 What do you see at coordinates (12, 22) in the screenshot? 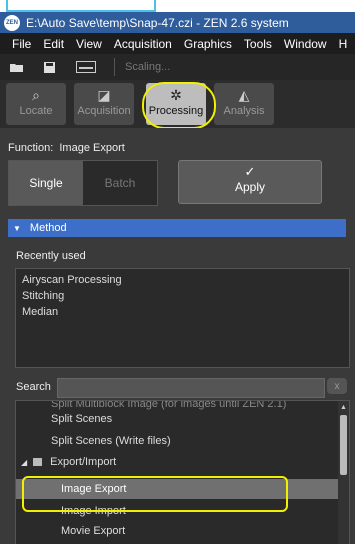
I see `zen-logo-icon: ZEN` at bounding box center [12, 22].